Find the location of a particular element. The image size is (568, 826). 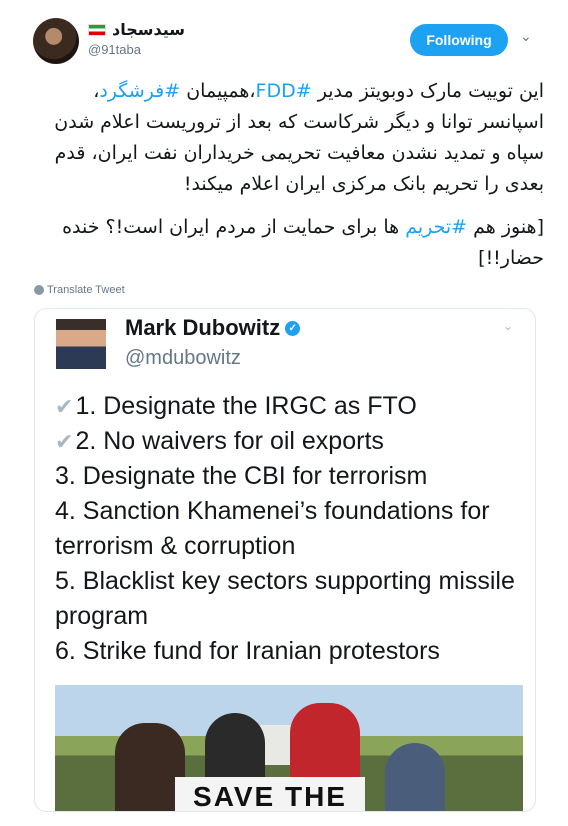

translate-label: Translate Tweet is located at coordinates (86, 290).